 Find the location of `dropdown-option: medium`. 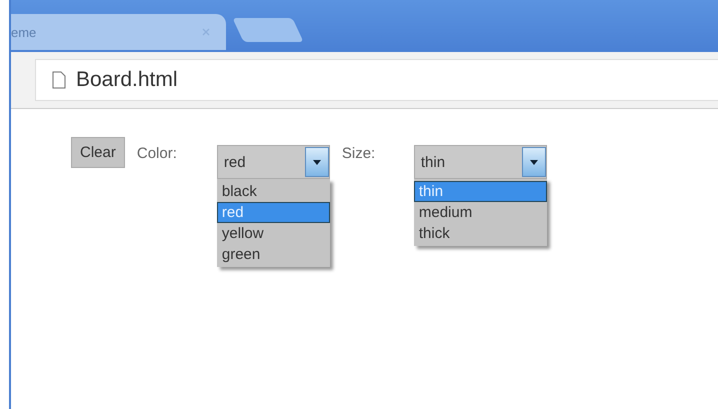

dropdown-option: medium is located at coordinates (480, 212).